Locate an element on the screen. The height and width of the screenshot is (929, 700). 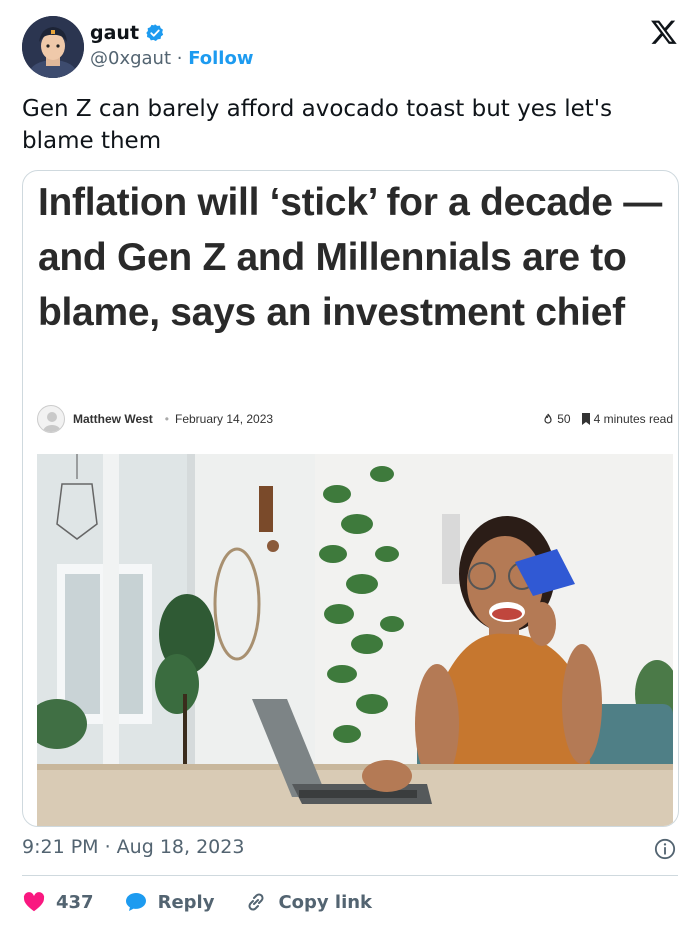
article-author-avatar is located at coordinates (51, 419).